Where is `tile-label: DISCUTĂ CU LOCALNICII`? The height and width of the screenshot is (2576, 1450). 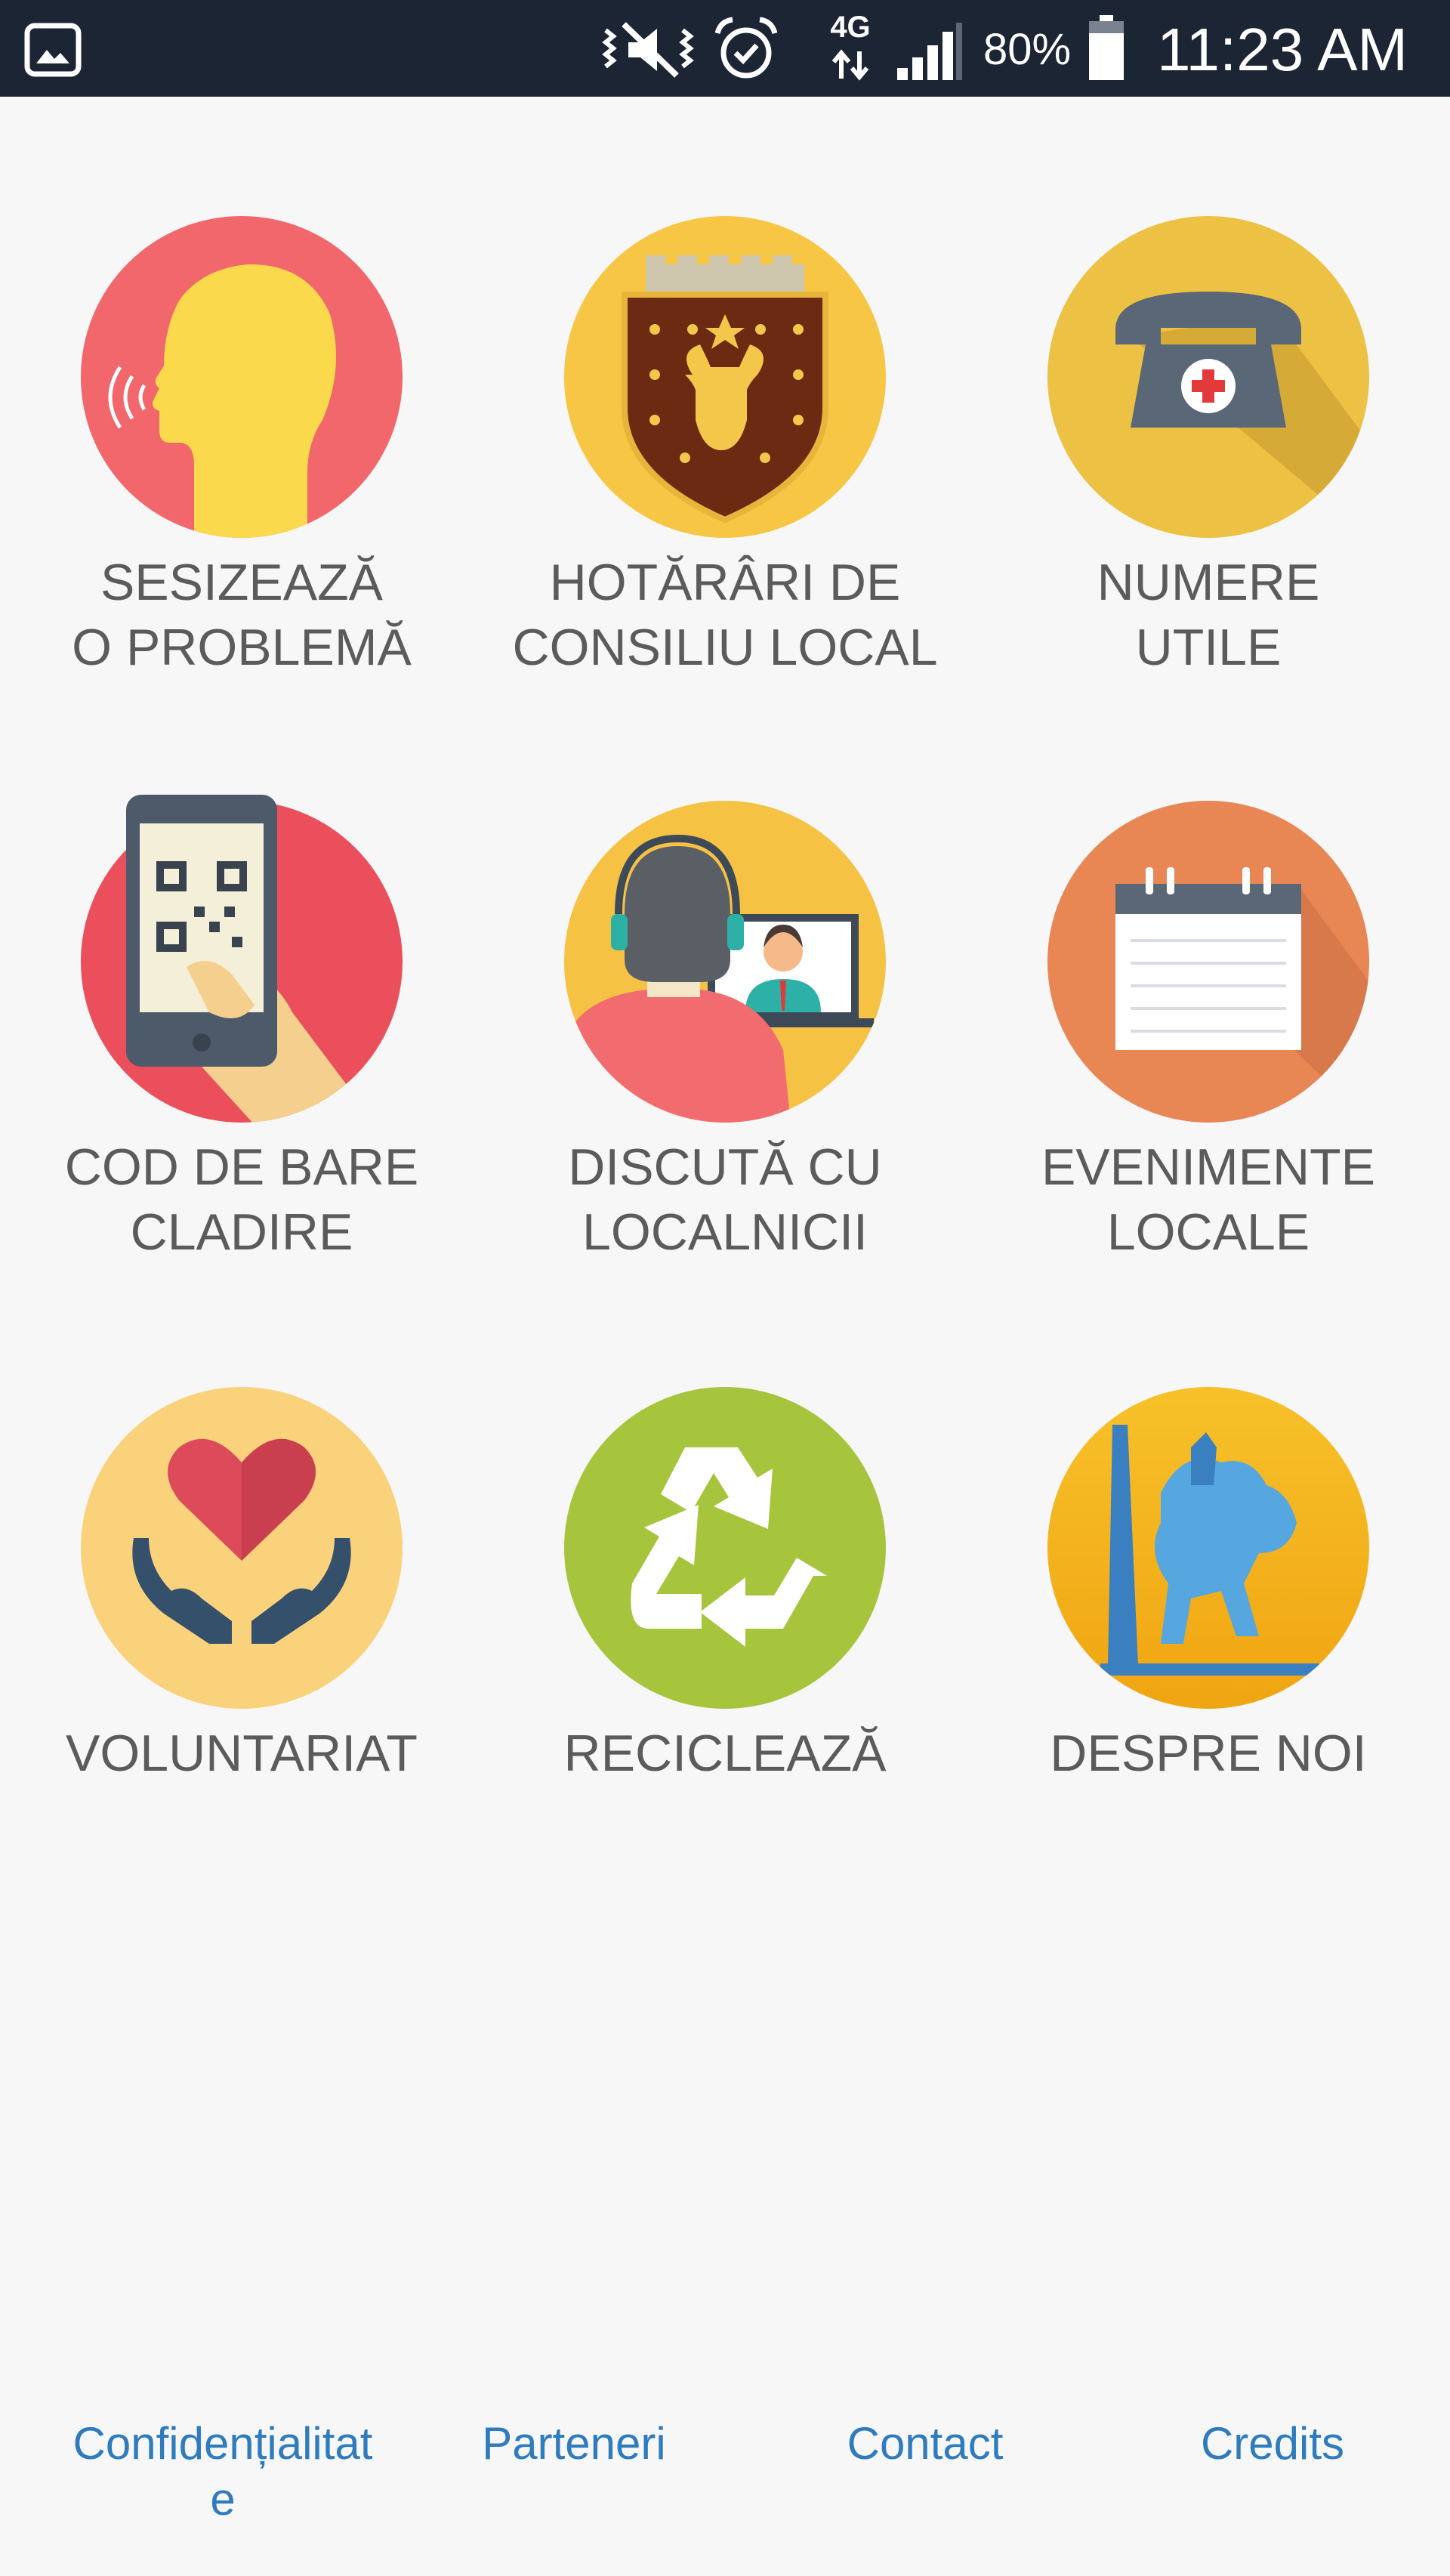 tile-label: DISCUTĂ CU LOCALNICII is located at coordinates (725, 1199).